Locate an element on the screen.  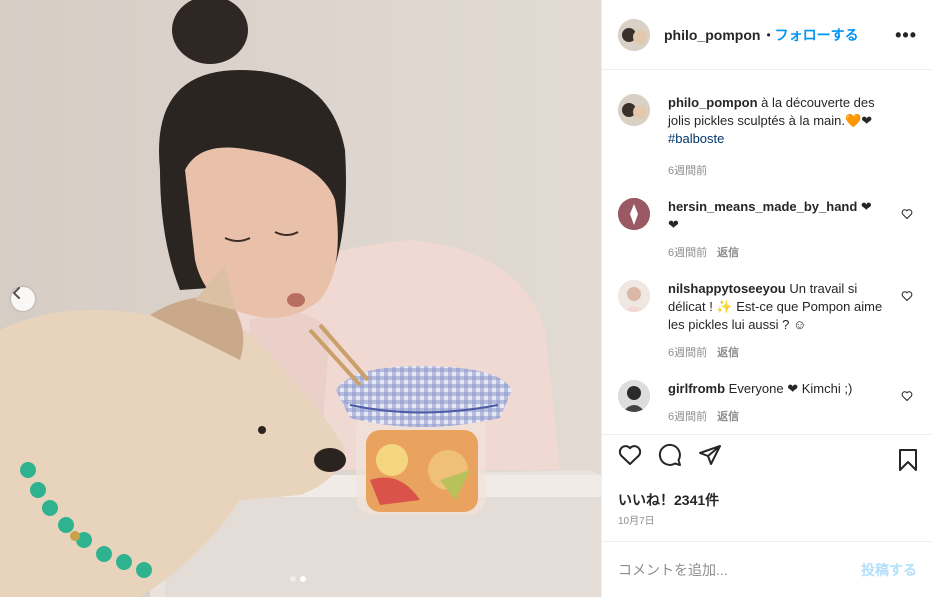
post-actions-bar is located at coordinates (767, 462).